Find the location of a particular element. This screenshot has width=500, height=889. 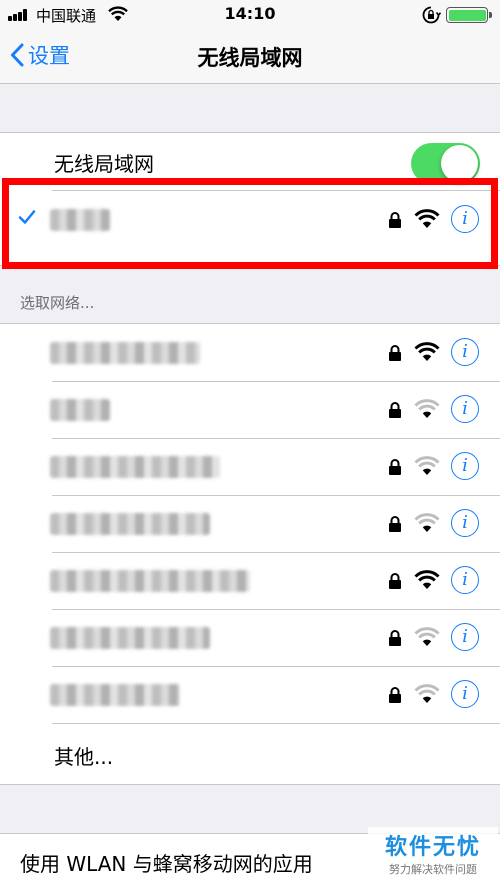

watermark-title: 软件无忧 is located at coordinates (432, 847).